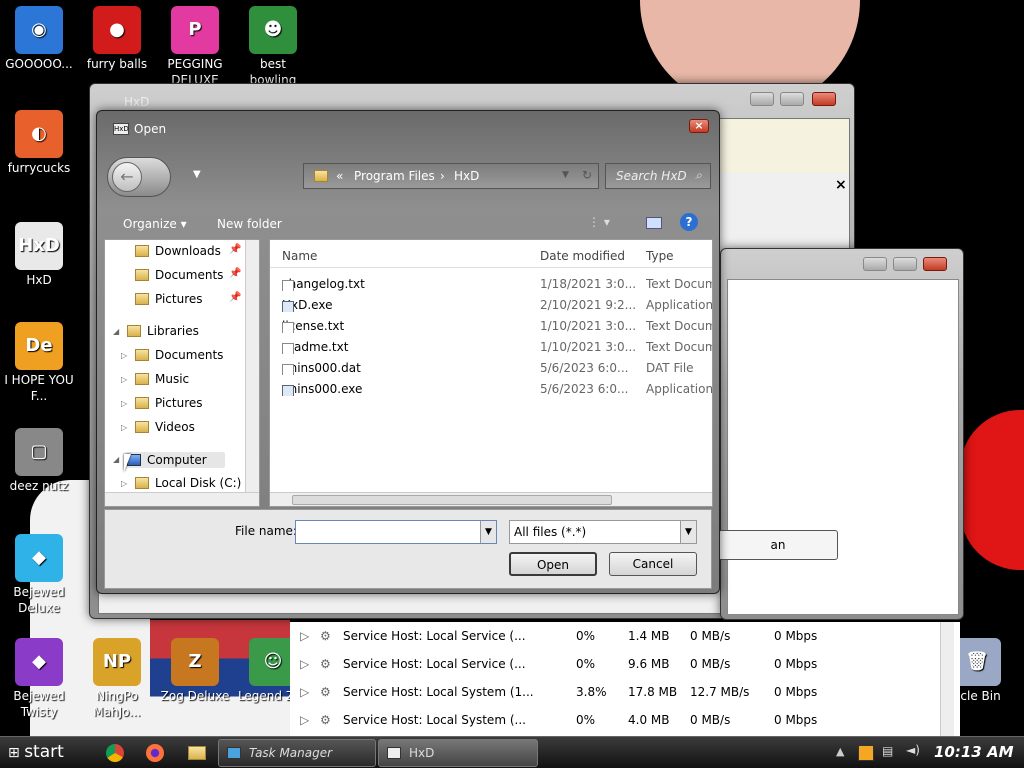  I want to click on nav-scrollbar, so click(252, 366).